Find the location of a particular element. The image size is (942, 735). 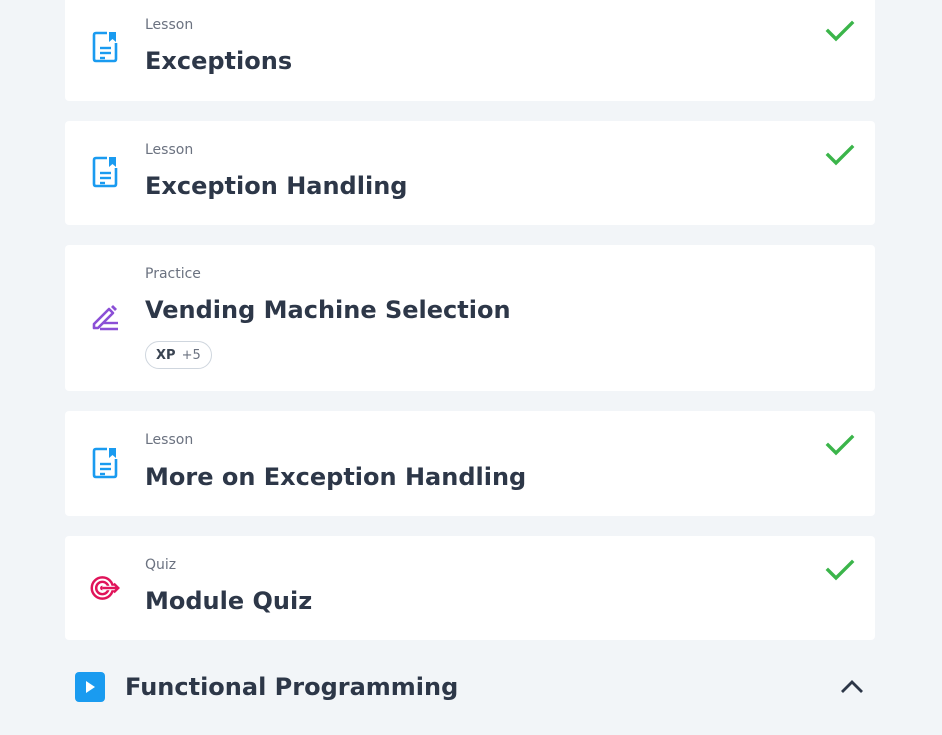

section-header-functional-programming: Functional Programming is located at coordinates (470, 687).